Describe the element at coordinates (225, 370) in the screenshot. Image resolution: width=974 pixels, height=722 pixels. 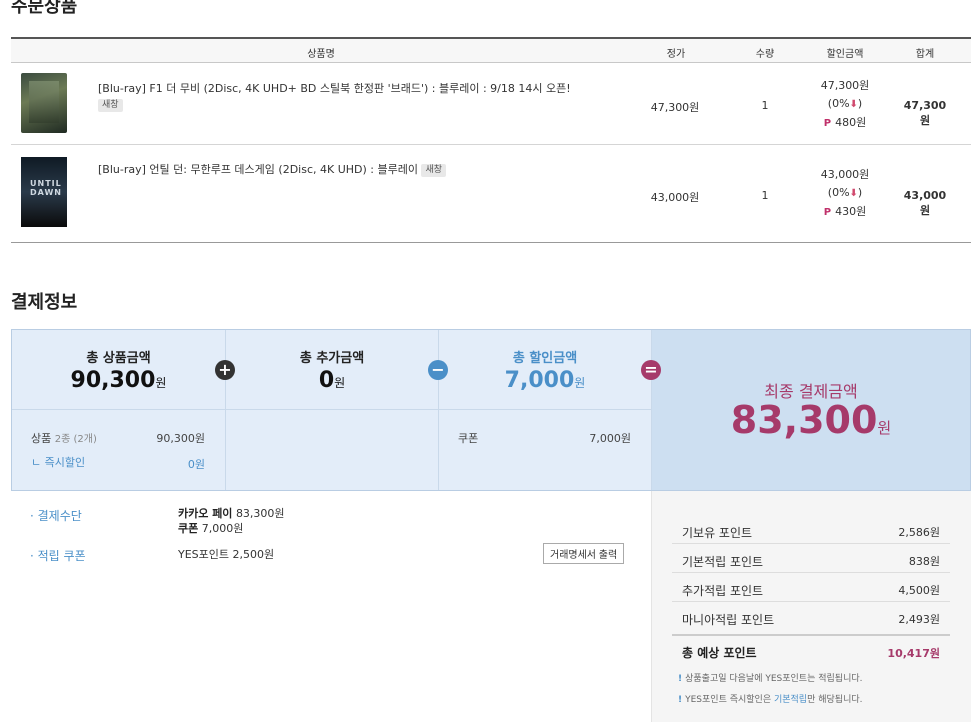
I see `plus-icon: +` at that location.